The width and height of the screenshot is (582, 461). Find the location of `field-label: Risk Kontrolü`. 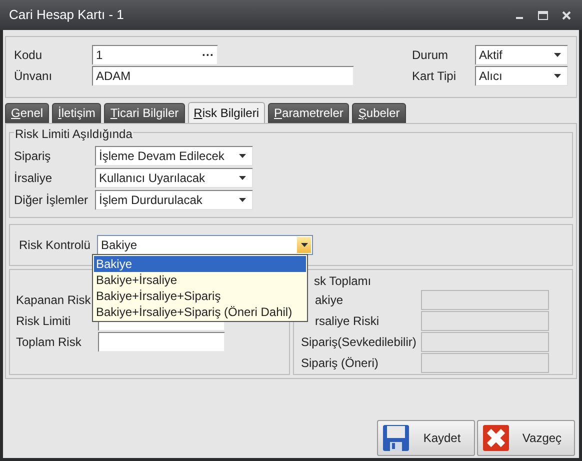

field-label: Risk Kontrolü is located at coordinates (55, 245).